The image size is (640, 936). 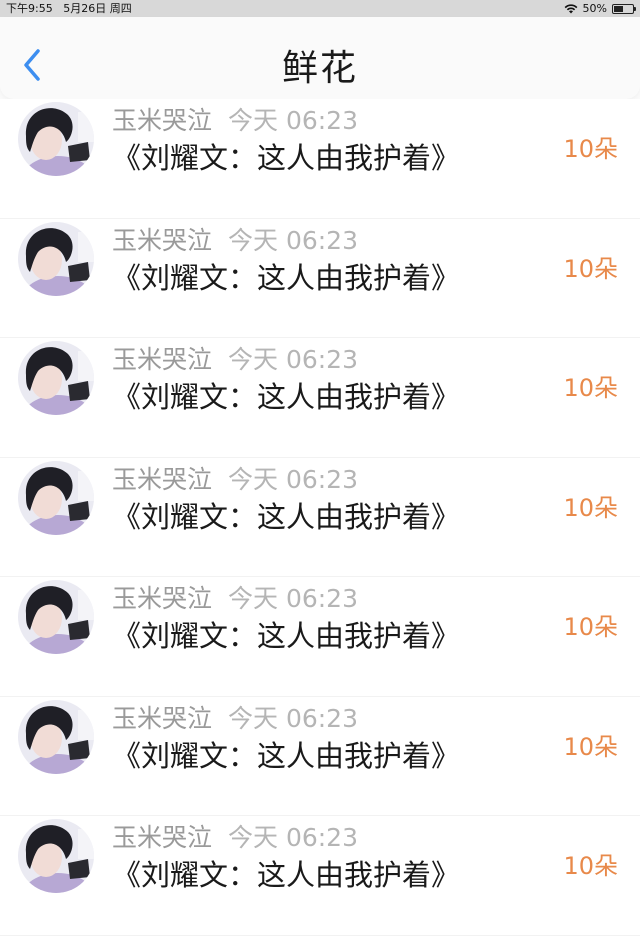 I want to click on status-left: 下午9:55 5月26日 周四, so click(x=69, y=8).